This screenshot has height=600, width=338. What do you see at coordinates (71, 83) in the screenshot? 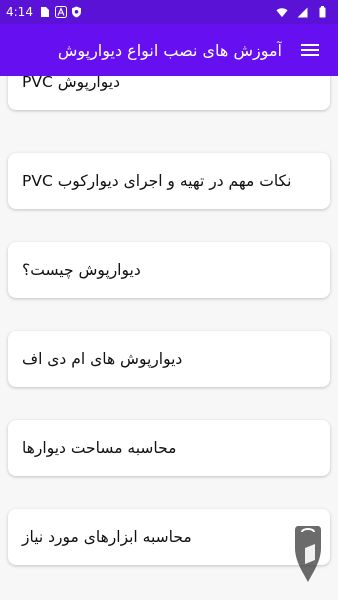
I see `list-item-label: دیوارپوش PVC` at bounding box center [71, 83].